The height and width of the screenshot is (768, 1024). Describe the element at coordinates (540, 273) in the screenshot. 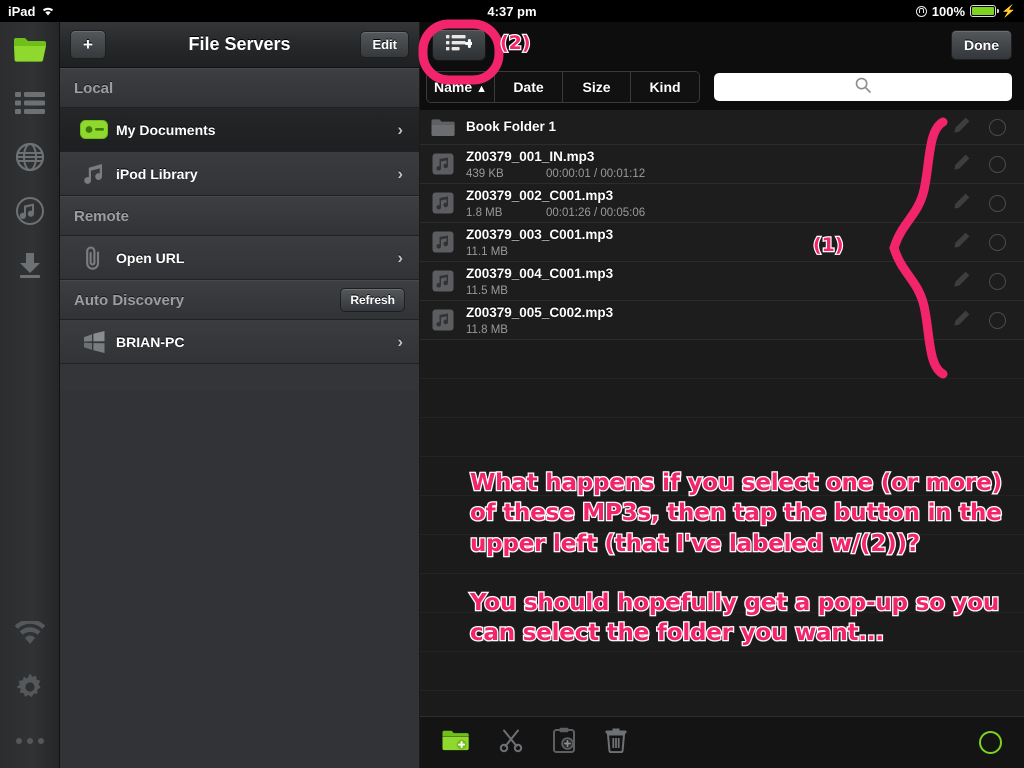

I see `file-name: Z00379_004_C001.mp3` at that location.